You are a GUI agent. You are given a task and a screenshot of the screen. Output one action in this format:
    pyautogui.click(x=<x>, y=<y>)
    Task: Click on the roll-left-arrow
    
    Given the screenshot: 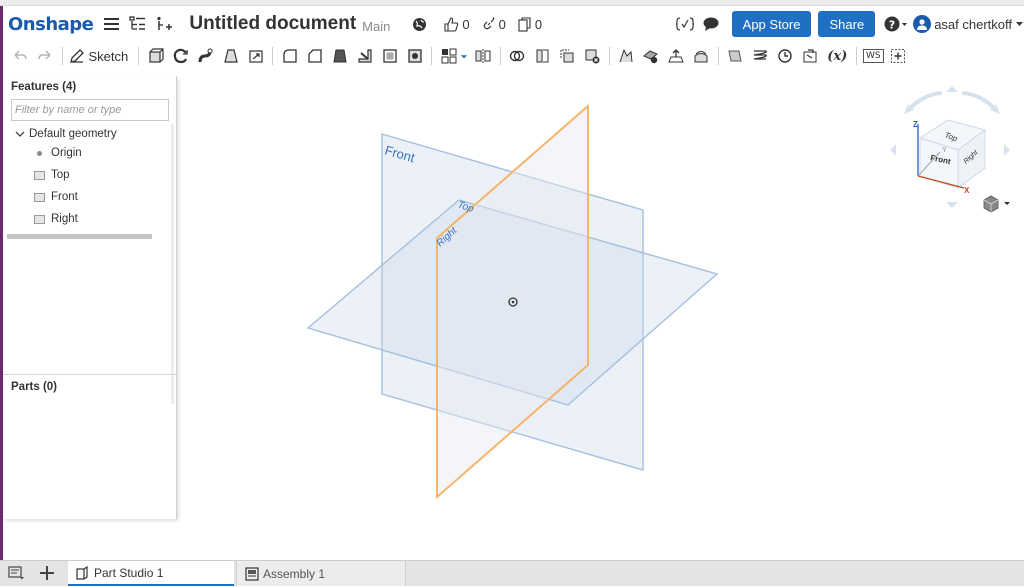 What is the action you would take?
    pyautogui.click(x=925, y=100)
    